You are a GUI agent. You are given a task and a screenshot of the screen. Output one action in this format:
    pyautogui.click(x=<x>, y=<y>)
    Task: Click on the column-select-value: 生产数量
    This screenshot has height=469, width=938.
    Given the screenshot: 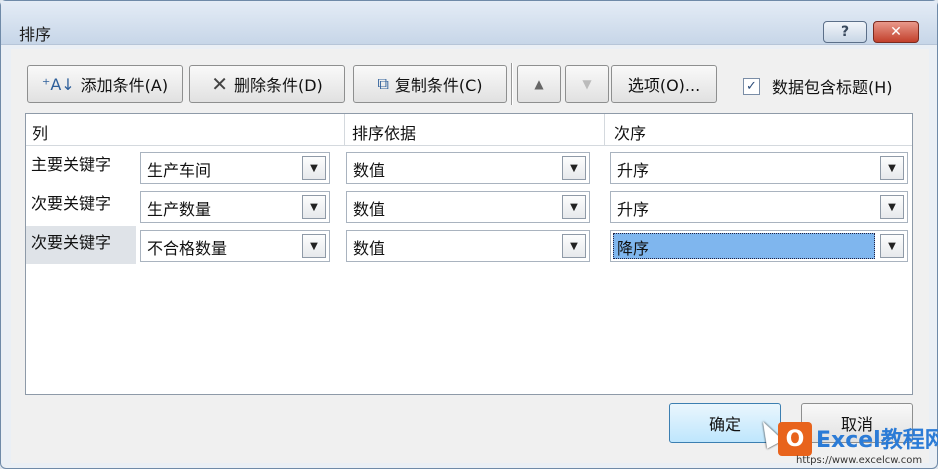 What is the action you would take?
    pyautogui.click(x=179, y=209)
    